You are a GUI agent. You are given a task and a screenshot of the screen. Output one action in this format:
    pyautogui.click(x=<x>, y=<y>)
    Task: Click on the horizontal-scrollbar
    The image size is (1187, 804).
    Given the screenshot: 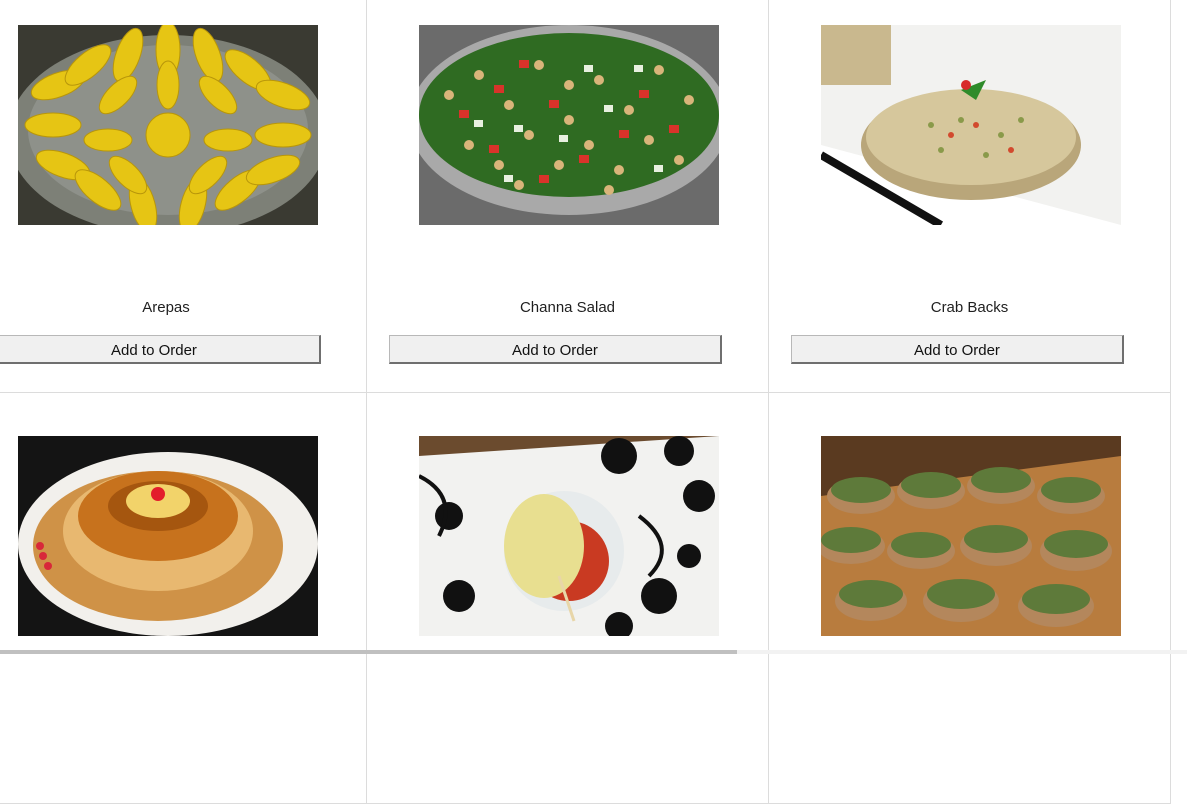 What is the action you would take?
    pyautogui.click(x=593, y=652)
    